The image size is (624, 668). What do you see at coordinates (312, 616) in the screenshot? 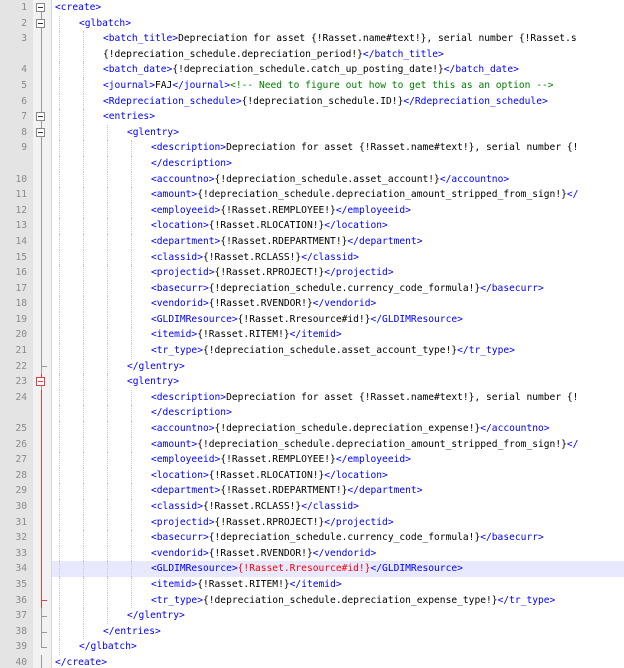
I see `code-line: 37 </glentry>` at bounding box center [312, 616].